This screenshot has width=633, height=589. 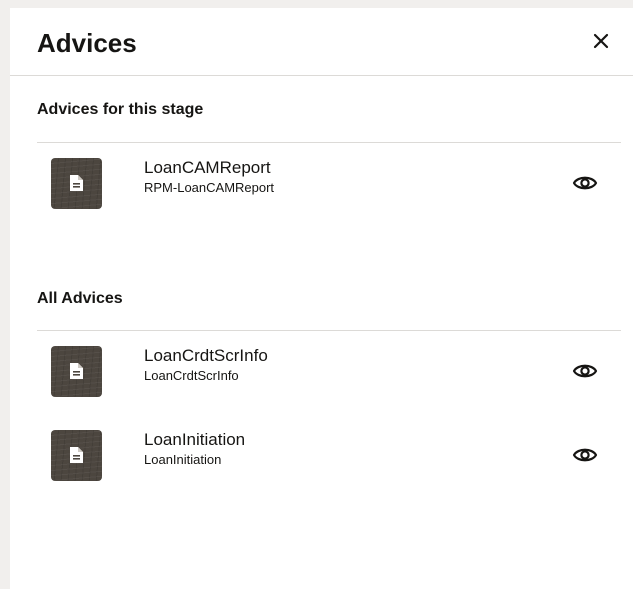 What do you see at coordinates (207, 167) in the screenshot?
I see `advice-name: LoanCAMReport` at bounding box center [207, 167].